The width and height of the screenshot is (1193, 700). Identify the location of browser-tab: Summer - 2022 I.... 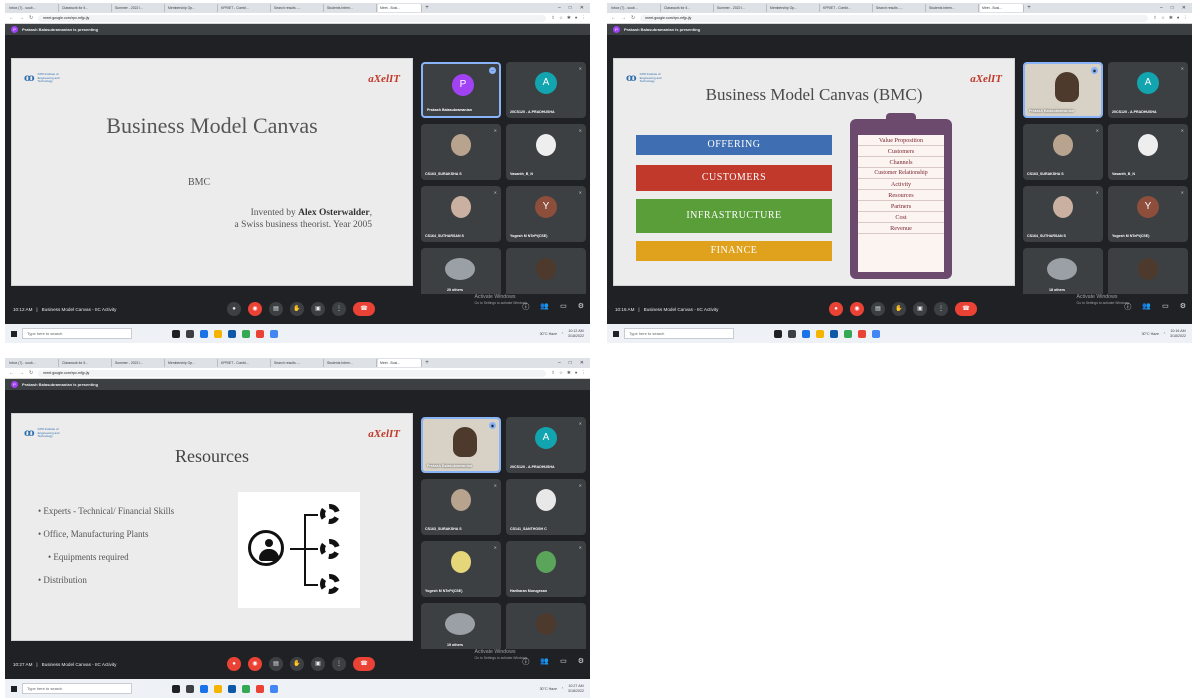
(741, 8).